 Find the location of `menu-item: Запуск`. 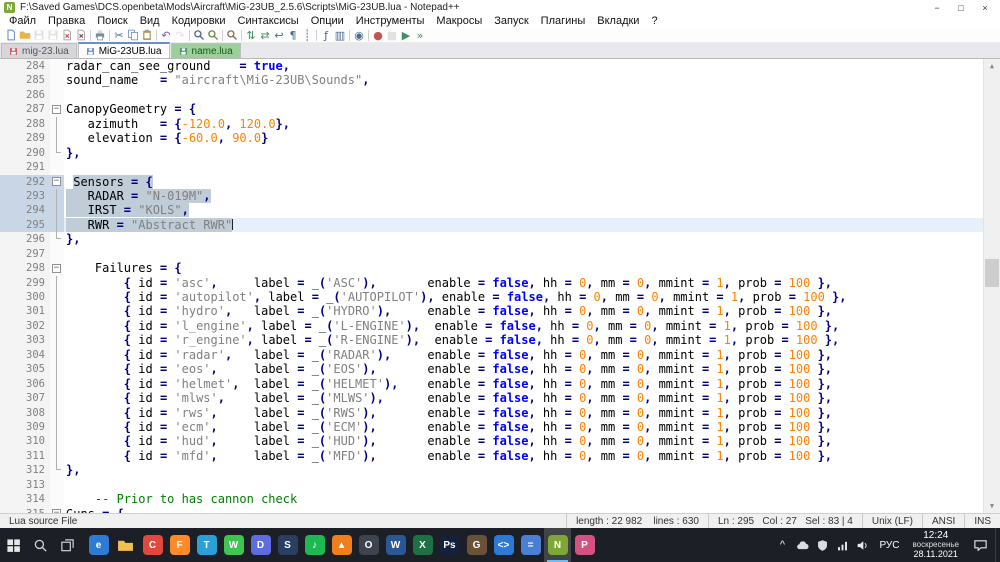

menu-item: Запуск is located at coordinates (511, 21).